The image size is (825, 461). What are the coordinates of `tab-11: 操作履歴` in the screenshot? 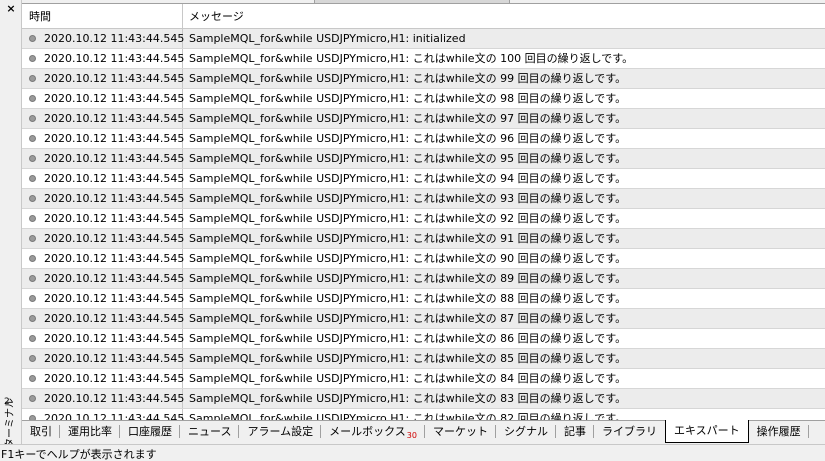 It's located at (779, 431).